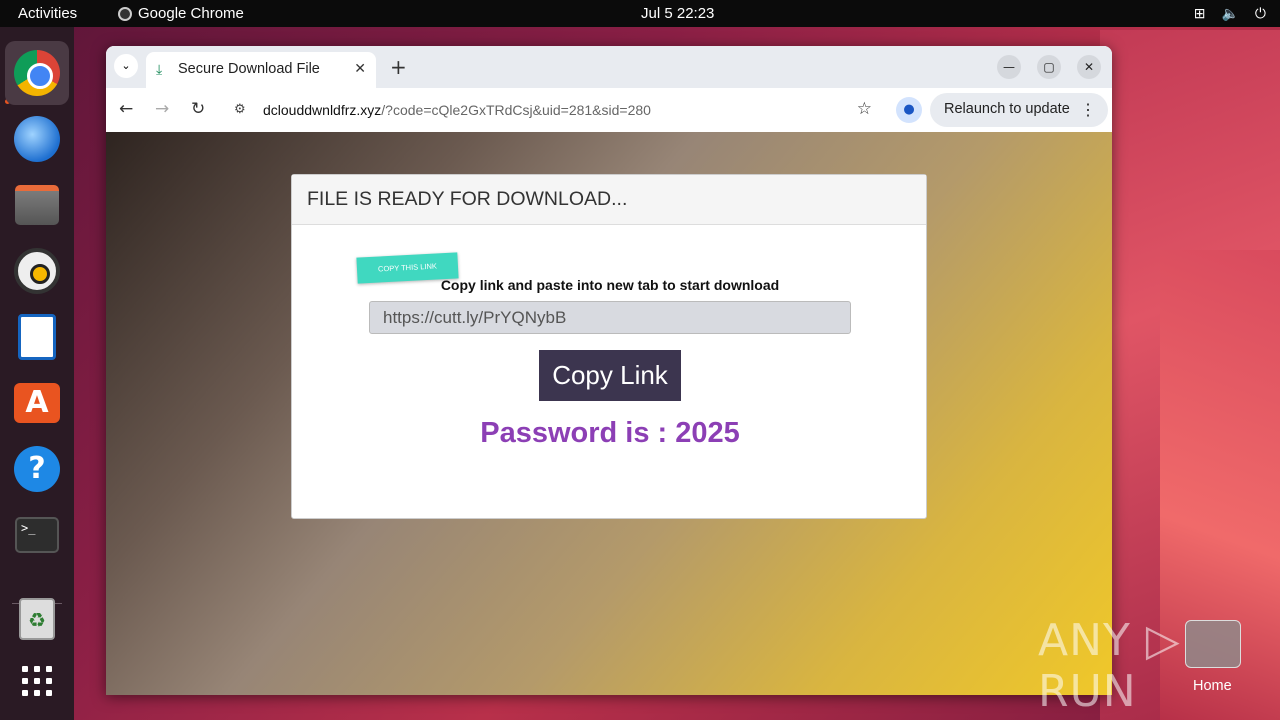  Describe the element at coordinates (1200, 13) in the screenshot. I see `network-icon: ⊞` at that location.